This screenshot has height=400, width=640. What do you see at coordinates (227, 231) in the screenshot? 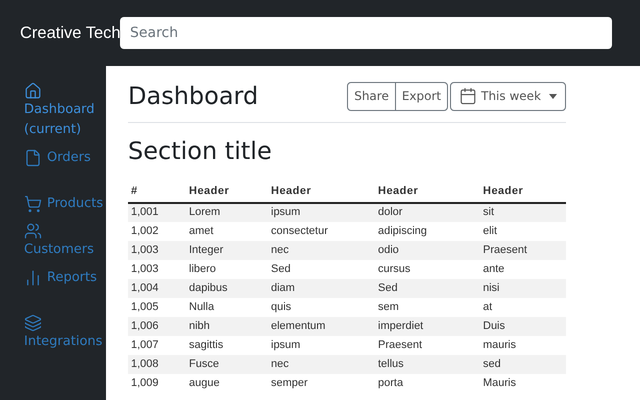
I see `table-cell: amet` at bounding box center [227, 231].